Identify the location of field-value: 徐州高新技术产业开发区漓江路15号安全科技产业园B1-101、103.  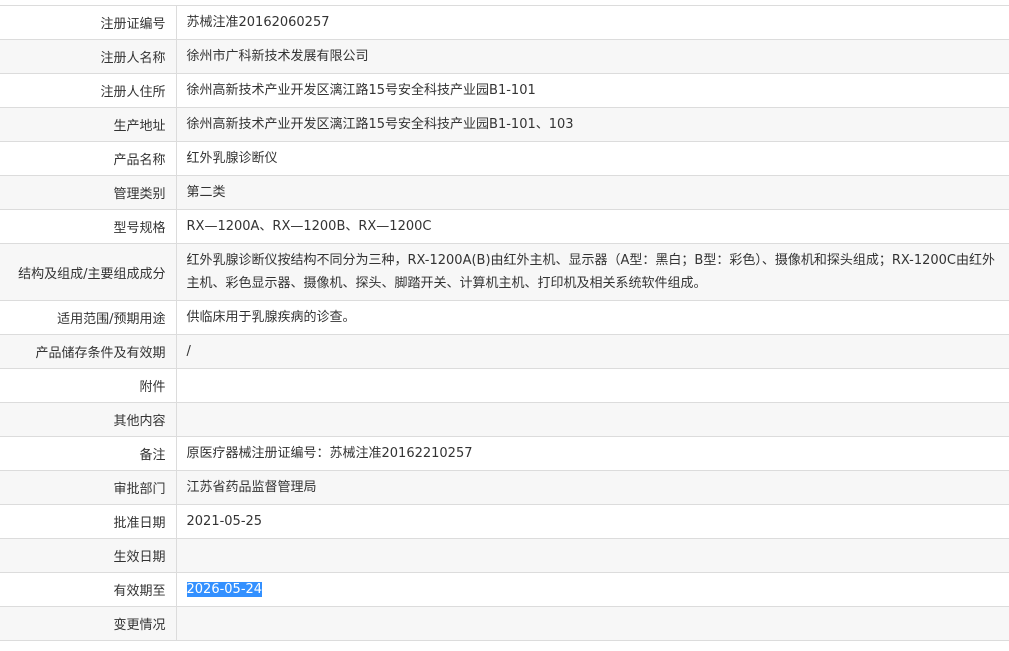
(592, 124).